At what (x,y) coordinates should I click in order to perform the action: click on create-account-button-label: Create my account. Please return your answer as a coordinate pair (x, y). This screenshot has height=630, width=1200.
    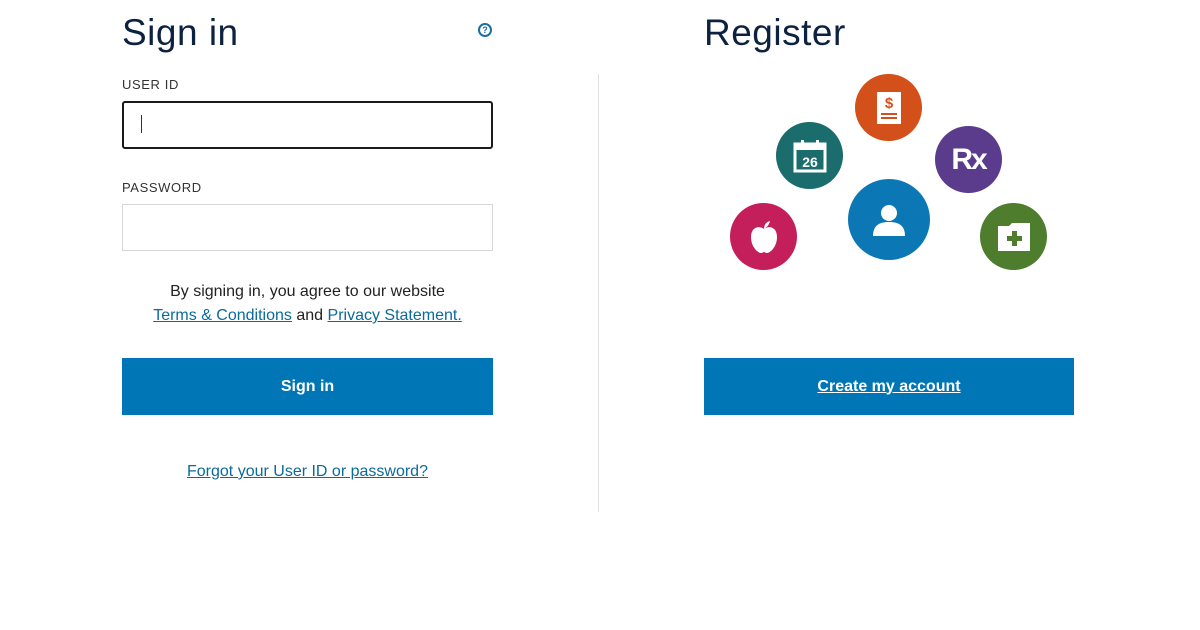
    Looking at the image, I should click on (889, 386).